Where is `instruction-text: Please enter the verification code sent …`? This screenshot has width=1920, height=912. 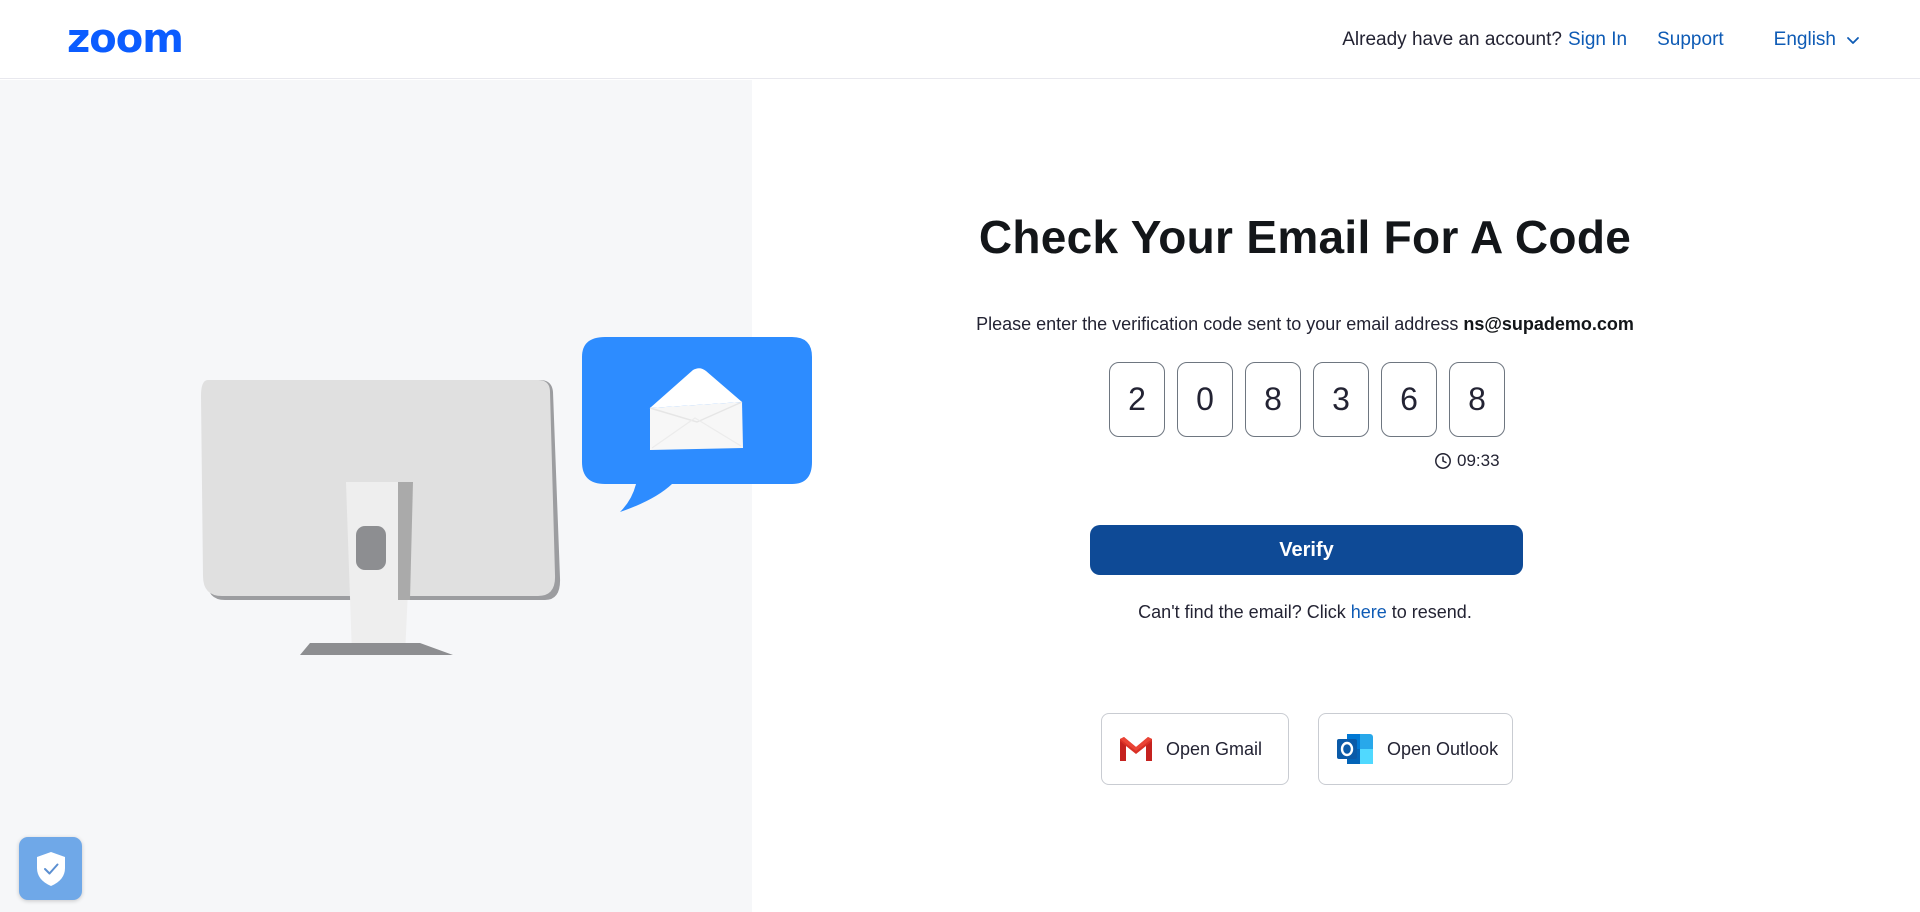 instruction-text: Please enter the verification code sent … is located at coordinates (1305, 324).